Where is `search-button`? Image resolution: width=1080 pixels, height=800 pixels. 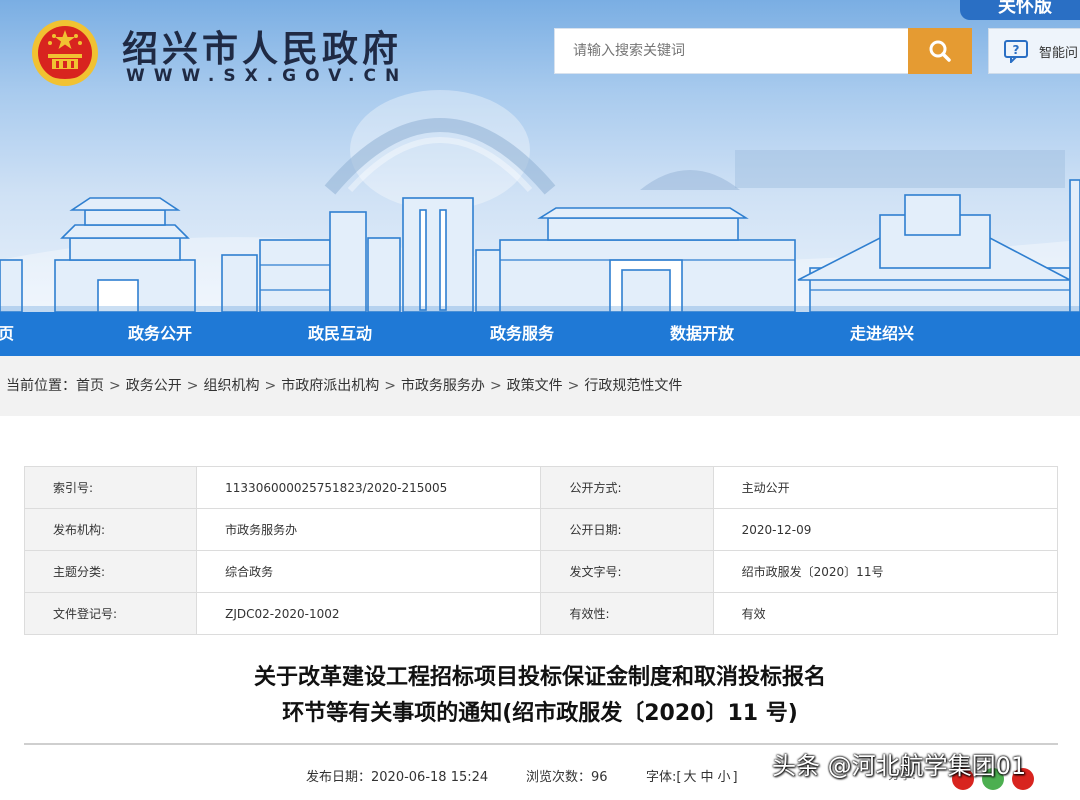
search-button is located at coordinates (940, 51).